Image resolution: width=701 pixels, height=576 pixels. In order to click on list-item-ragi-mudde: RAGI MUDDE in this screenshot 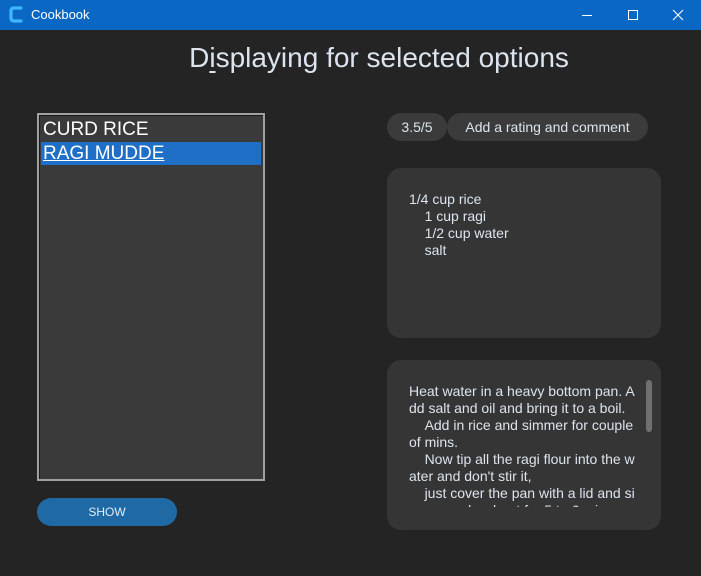, I will do `click(151, 153)`.